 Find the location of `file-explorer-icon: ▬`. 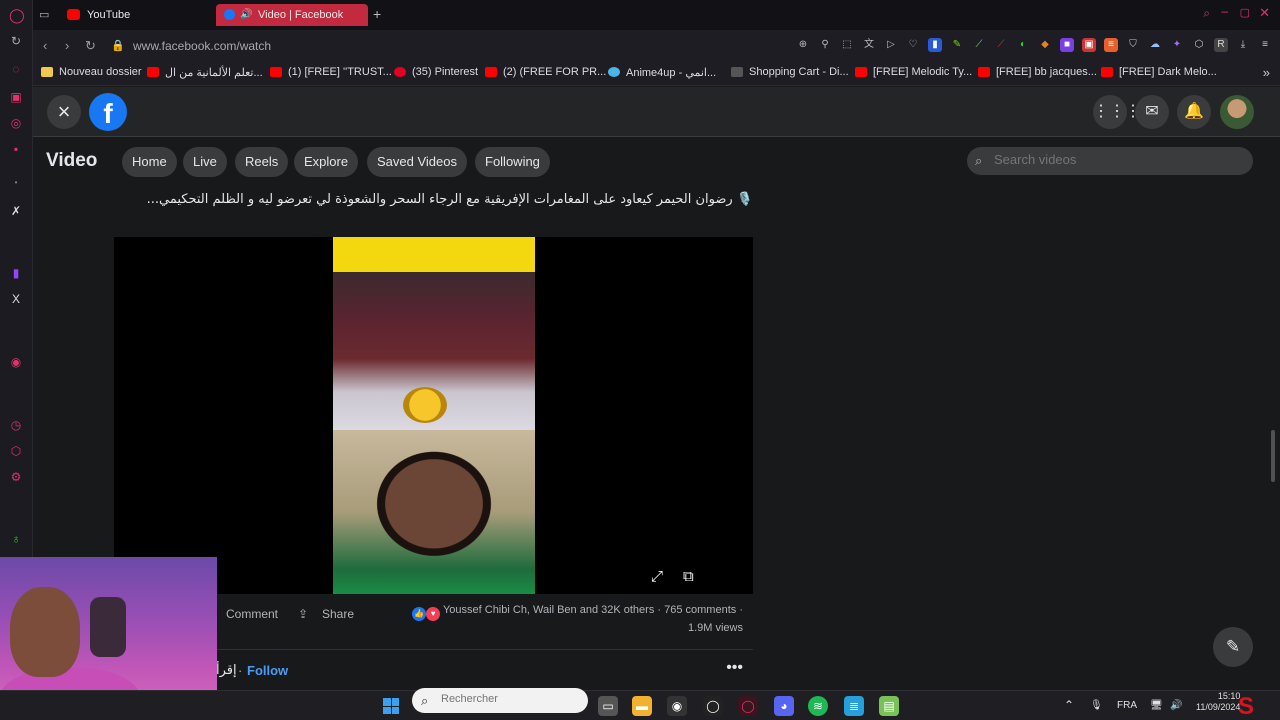

file-explorer-icon: ▬ is located at coordinates (642, 706).